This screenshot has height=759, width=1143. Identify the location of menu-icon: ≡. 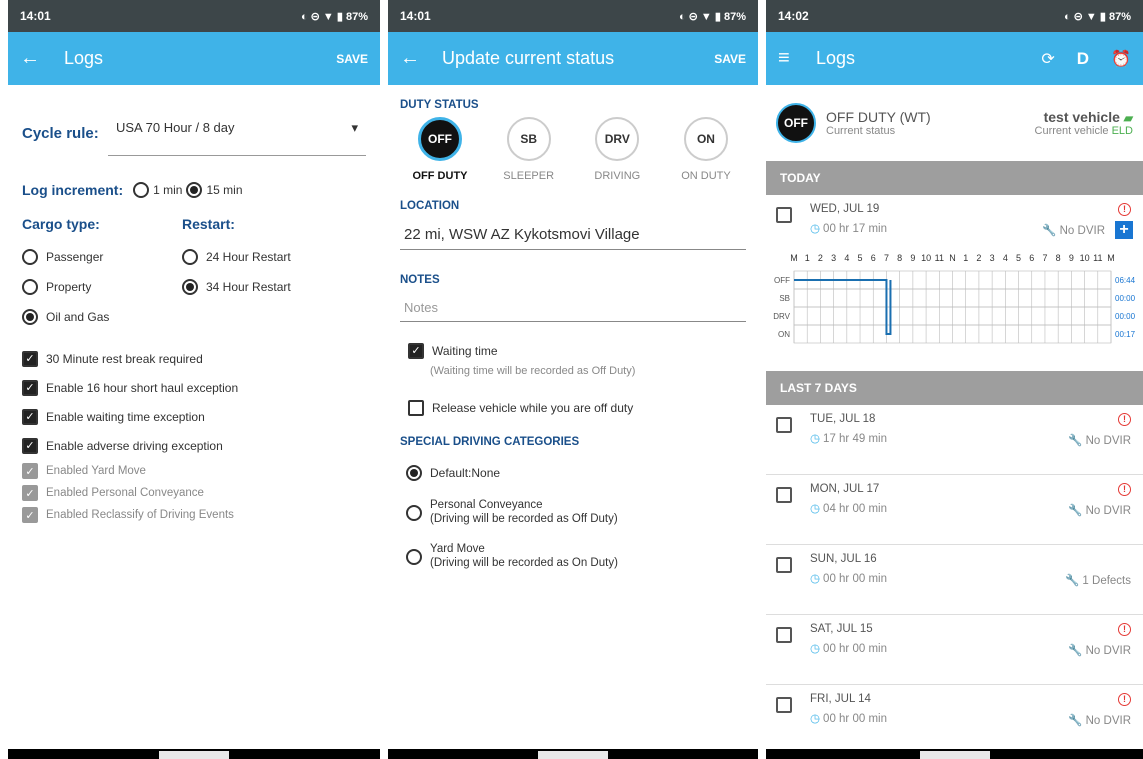
(793, 58).